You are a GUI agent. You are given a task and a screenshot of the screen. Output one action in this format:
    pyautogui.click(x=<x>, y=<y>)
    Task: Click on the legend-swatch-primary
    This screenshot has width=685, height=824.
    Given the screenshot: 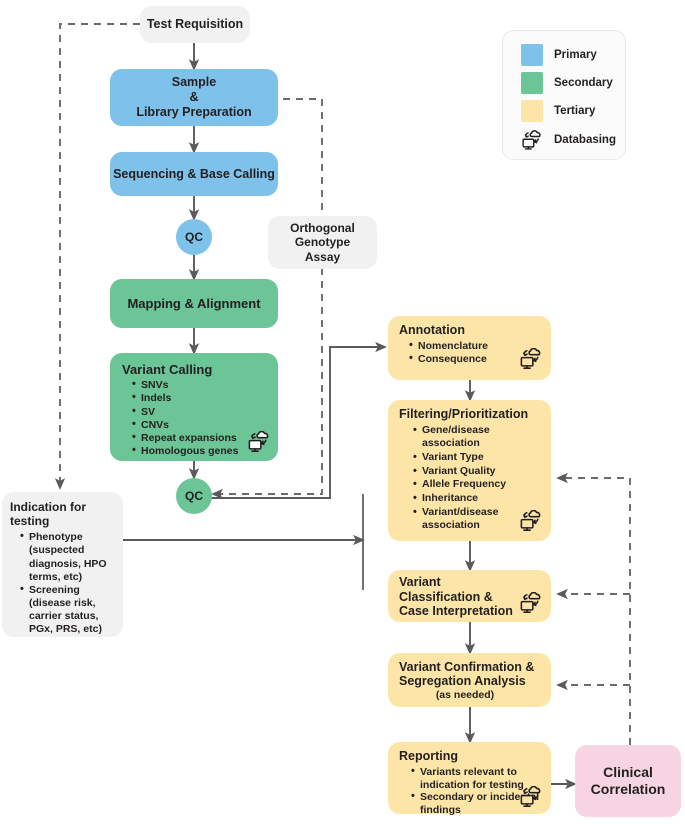 What is the action you would take?
    pyautogui.click(x=532, y=55)
    